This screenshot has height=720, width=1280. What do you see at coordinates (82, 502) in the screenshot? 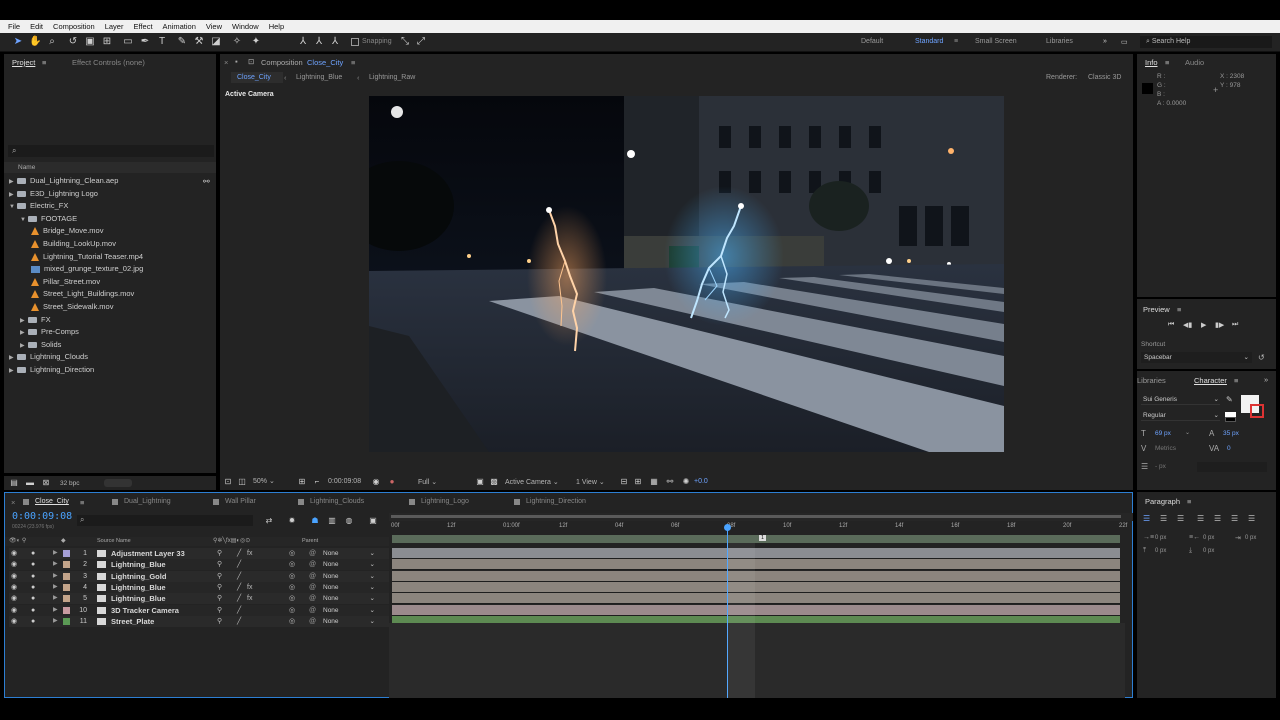
I see `timeline-menu-icon: ≡` at bounding box center [82, 502].